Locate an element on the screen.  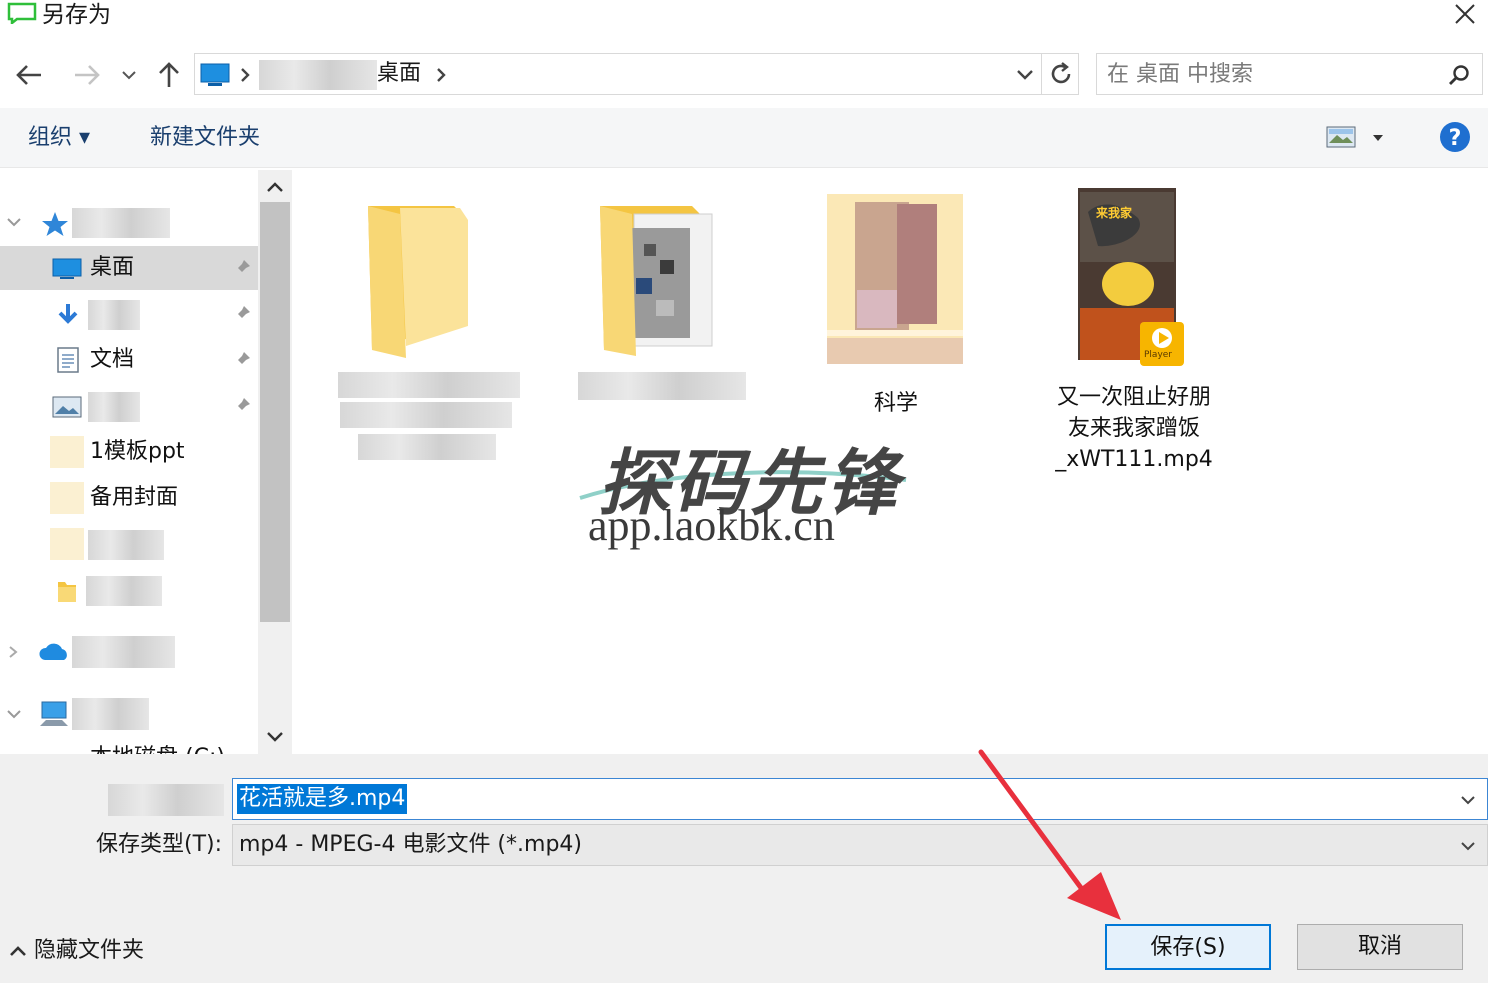
forward-button is located at coordinates (87, 75).